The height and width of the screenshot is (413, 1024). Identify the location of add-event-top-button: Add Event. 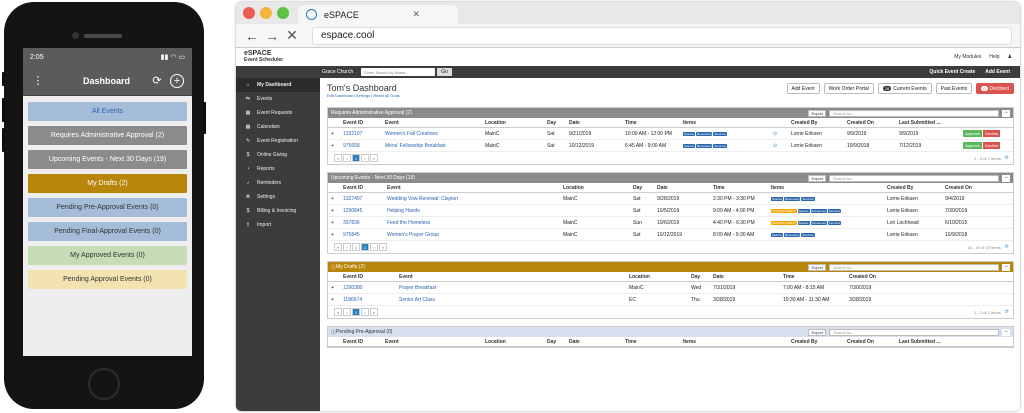
(997, 72).